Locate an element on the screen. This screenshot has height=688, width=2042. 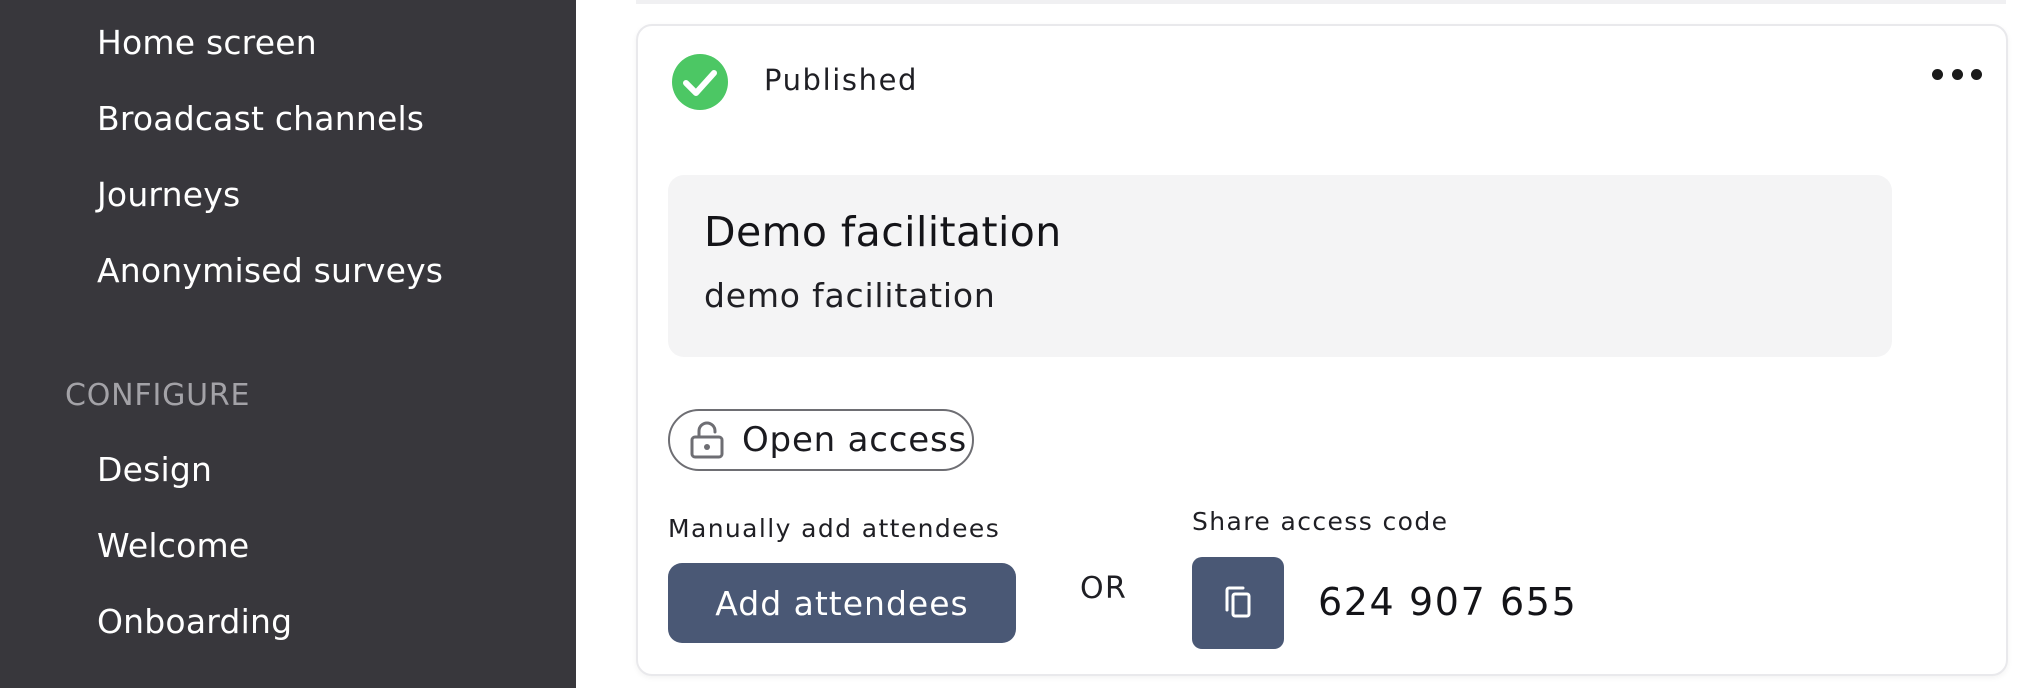
more-options-button is located at coordinates (1957, 74).